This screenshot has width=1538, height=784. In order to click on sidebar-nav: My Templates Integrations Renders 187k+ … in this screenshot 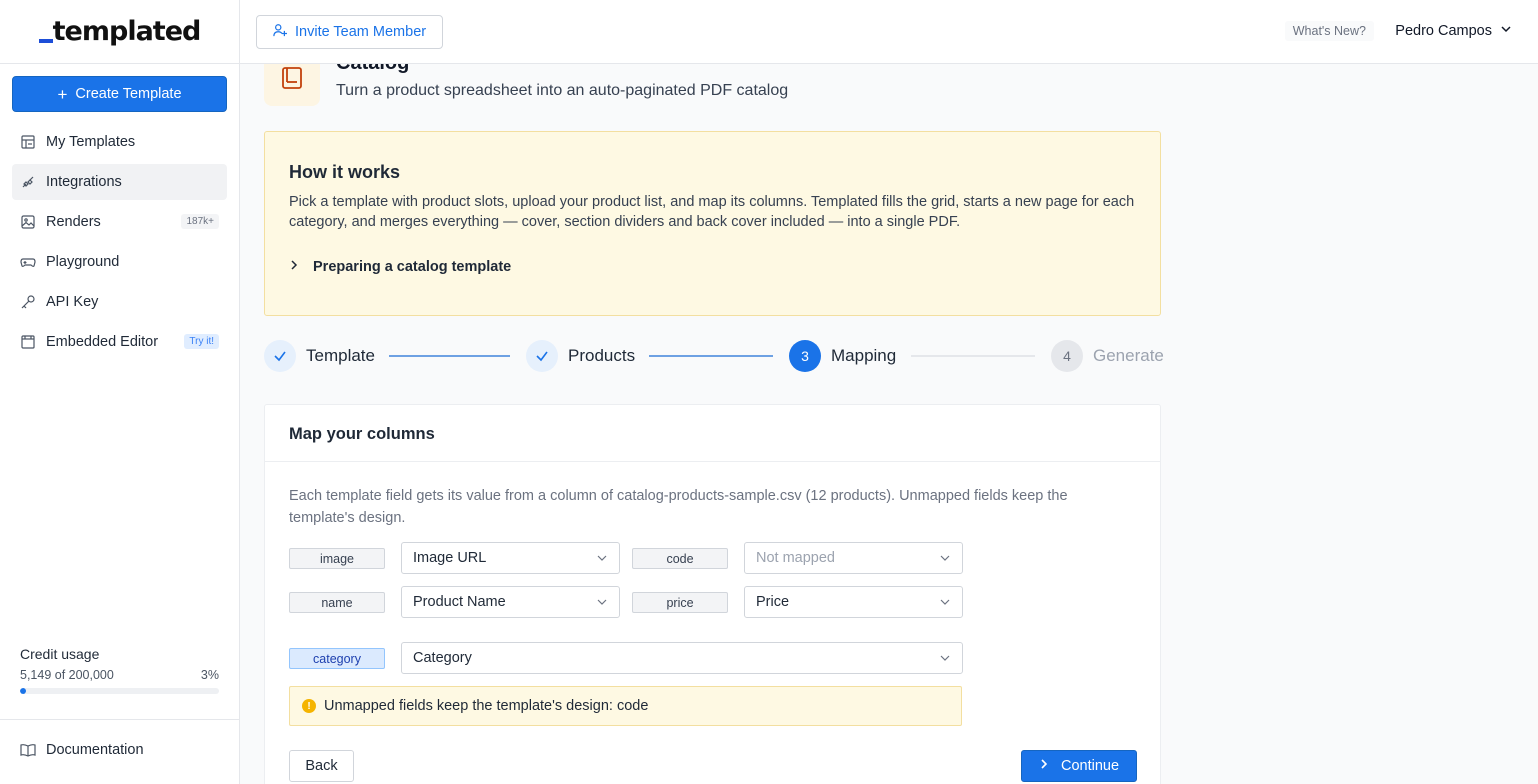, I will do `click(119, 244)`.